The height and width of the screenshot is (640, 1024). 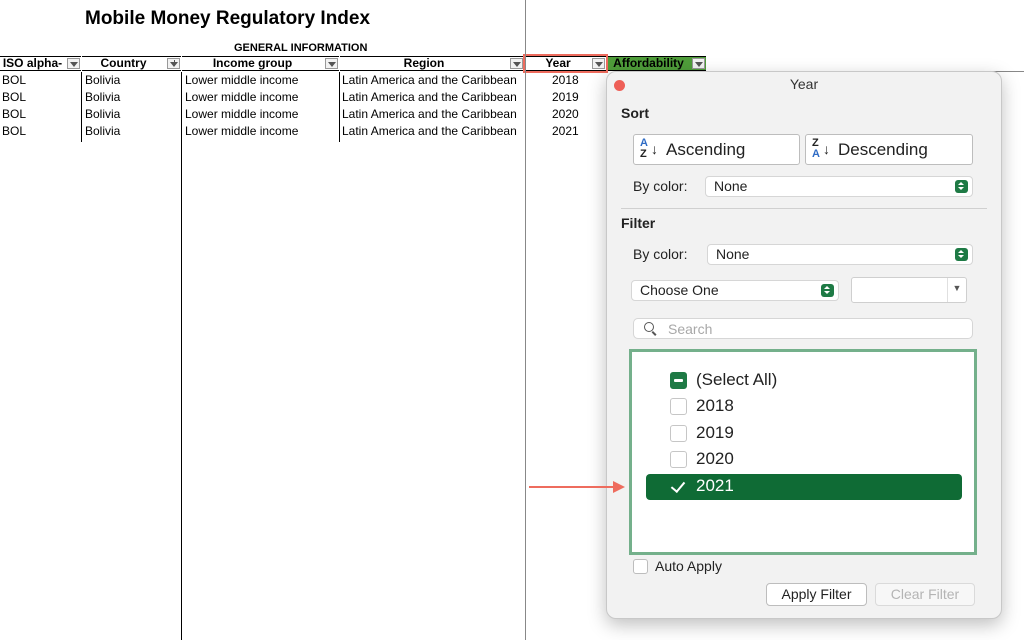 What do you see at coordinates (909, 290) in the screenshot?
I see `filter-value-combo: ▼` at bounding box center [909, 290].